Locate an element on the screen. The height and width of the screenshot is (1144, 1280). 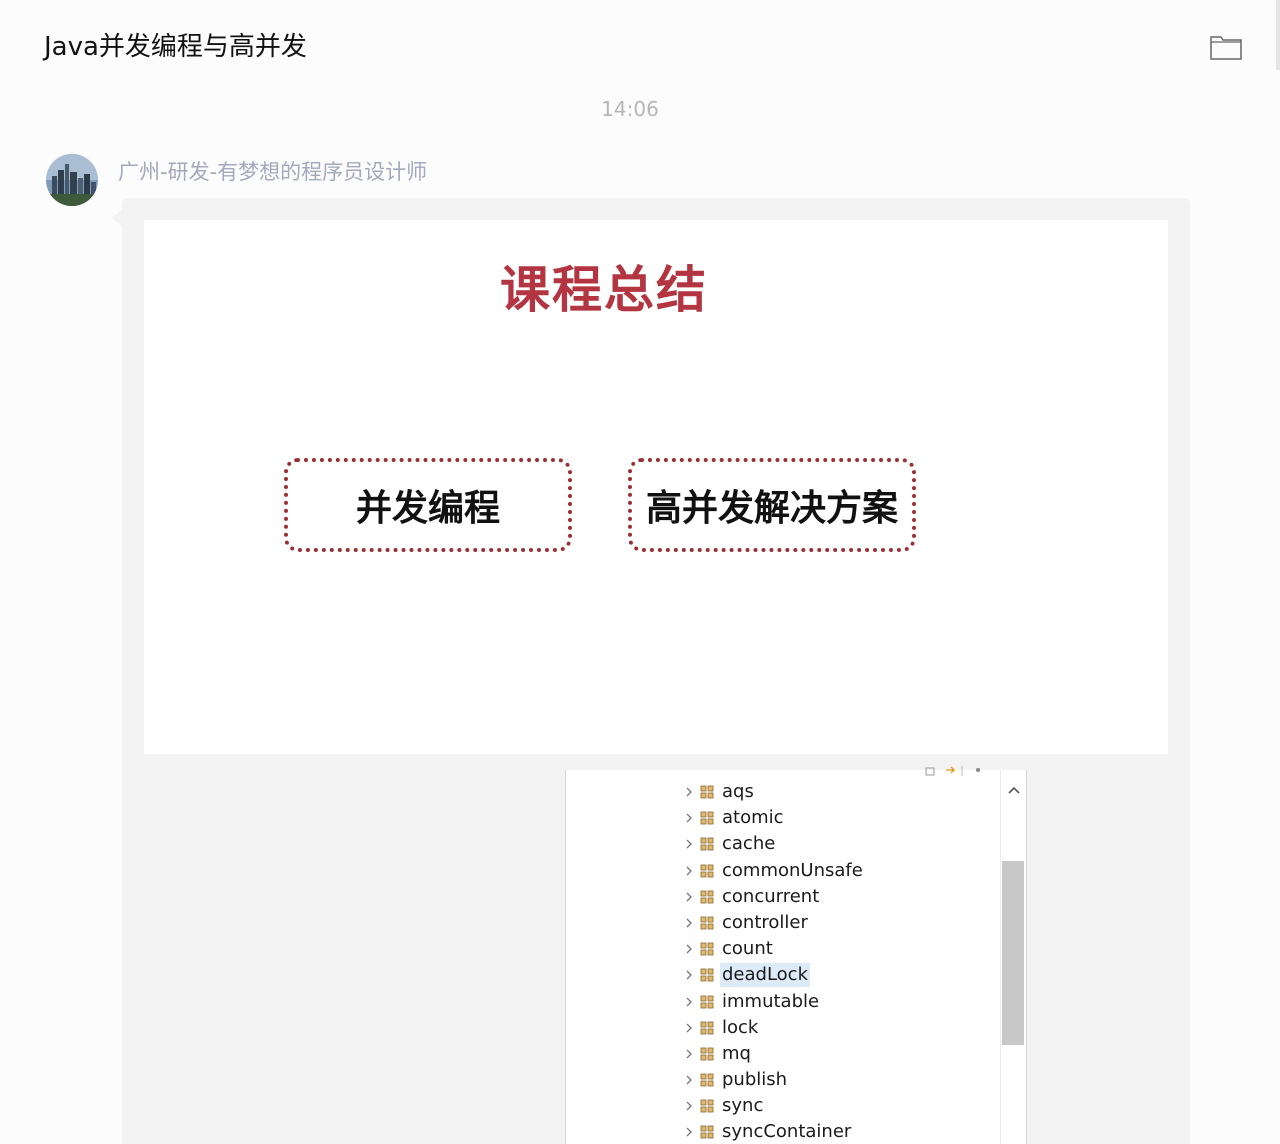
tree-item: commonUnsafe is located at coordinates (784, 871).